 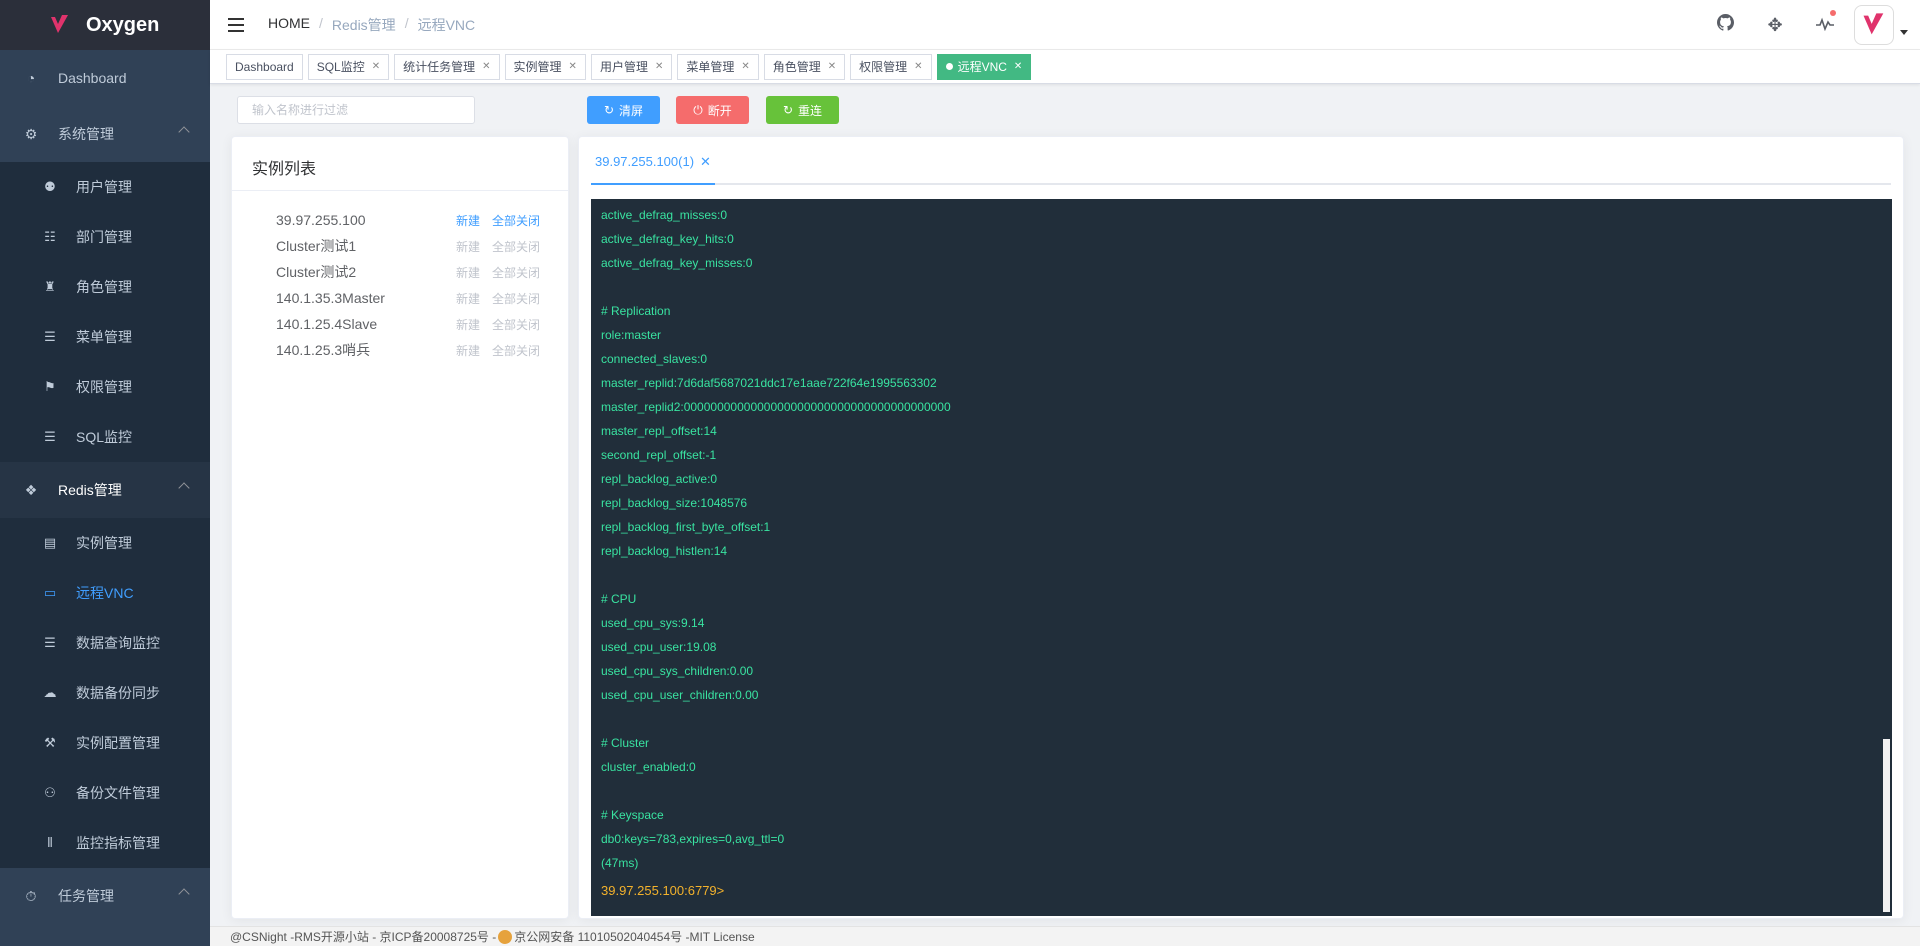 What do you see at coordinates (984, 66) in the screenshot?
I see `tag-remote-vnc: 远程VNC ✕` at bounding box center [984, 66].